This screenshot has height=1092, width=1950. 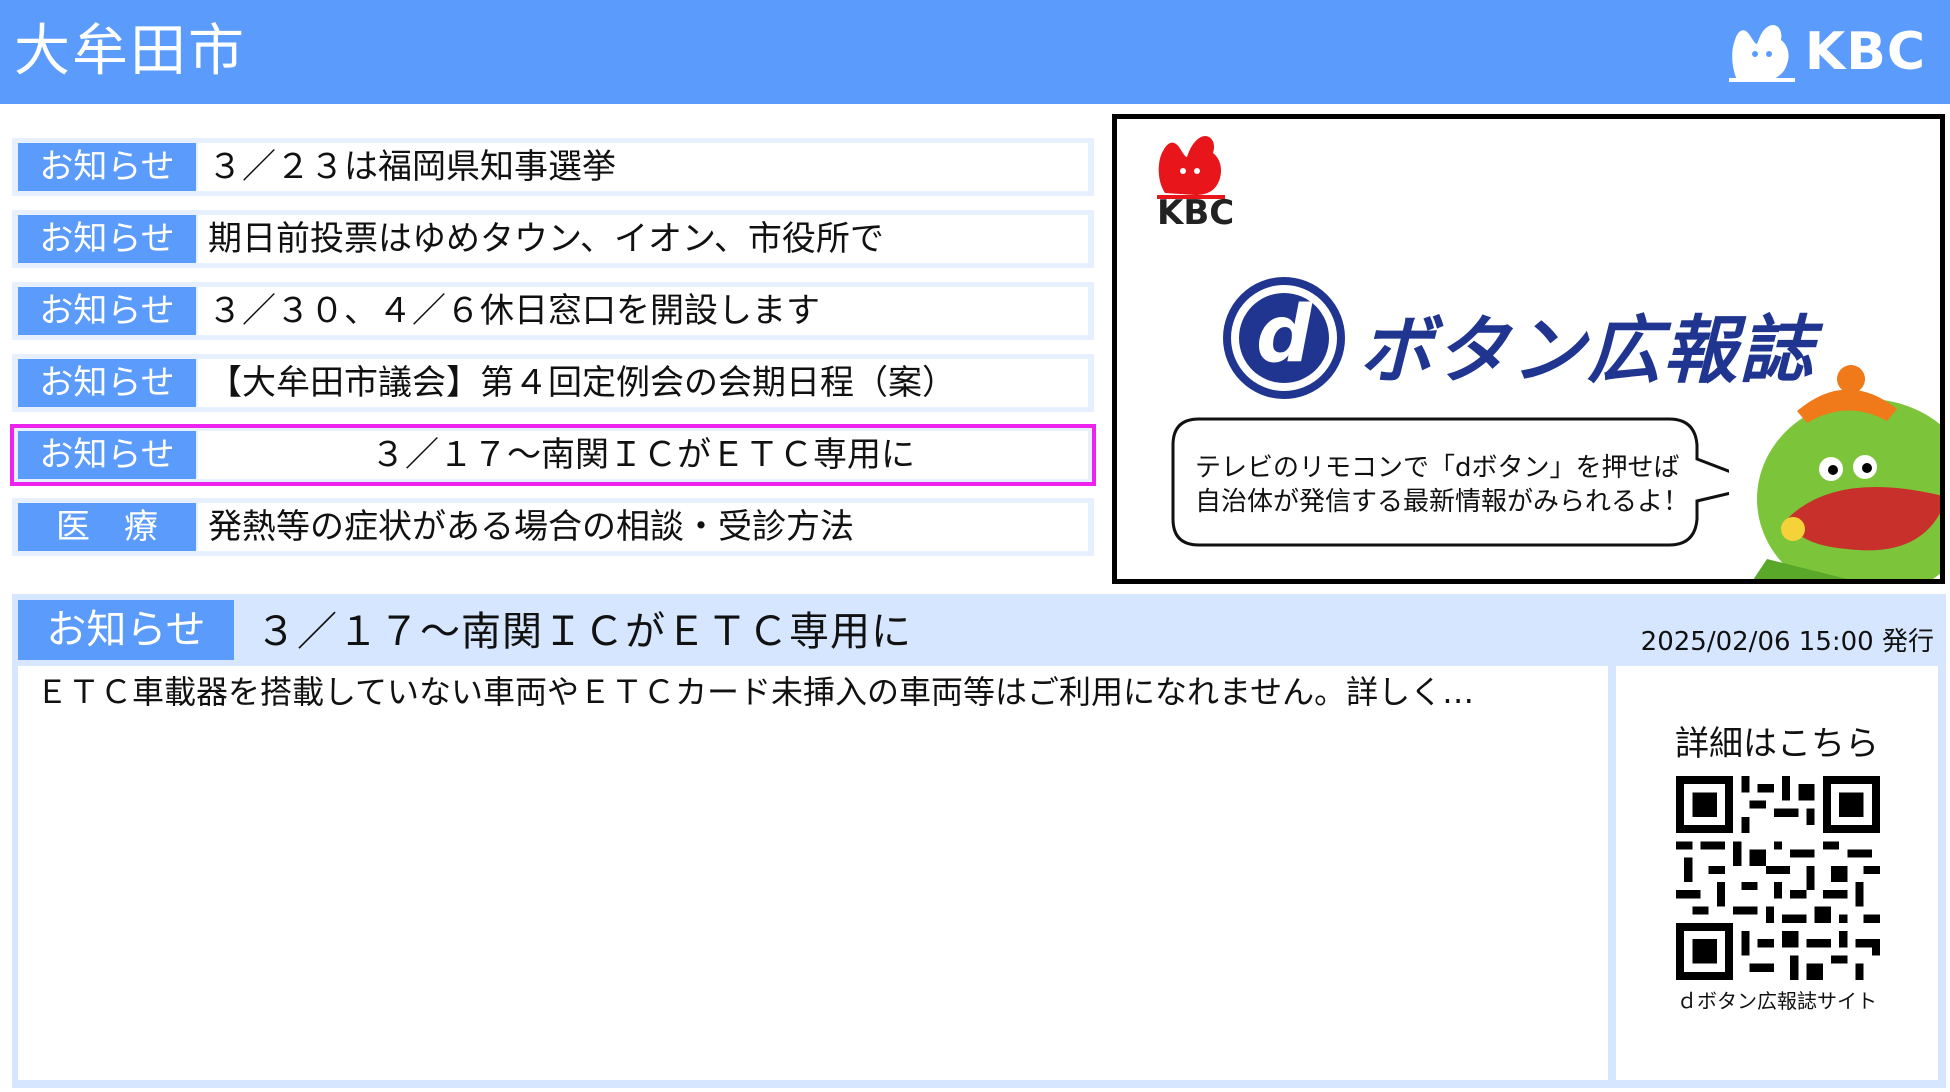 What do you see at coordinates (1778, 878) in the screenshot?
I see `qr-code-icon` at bounding box center [1778, 878].